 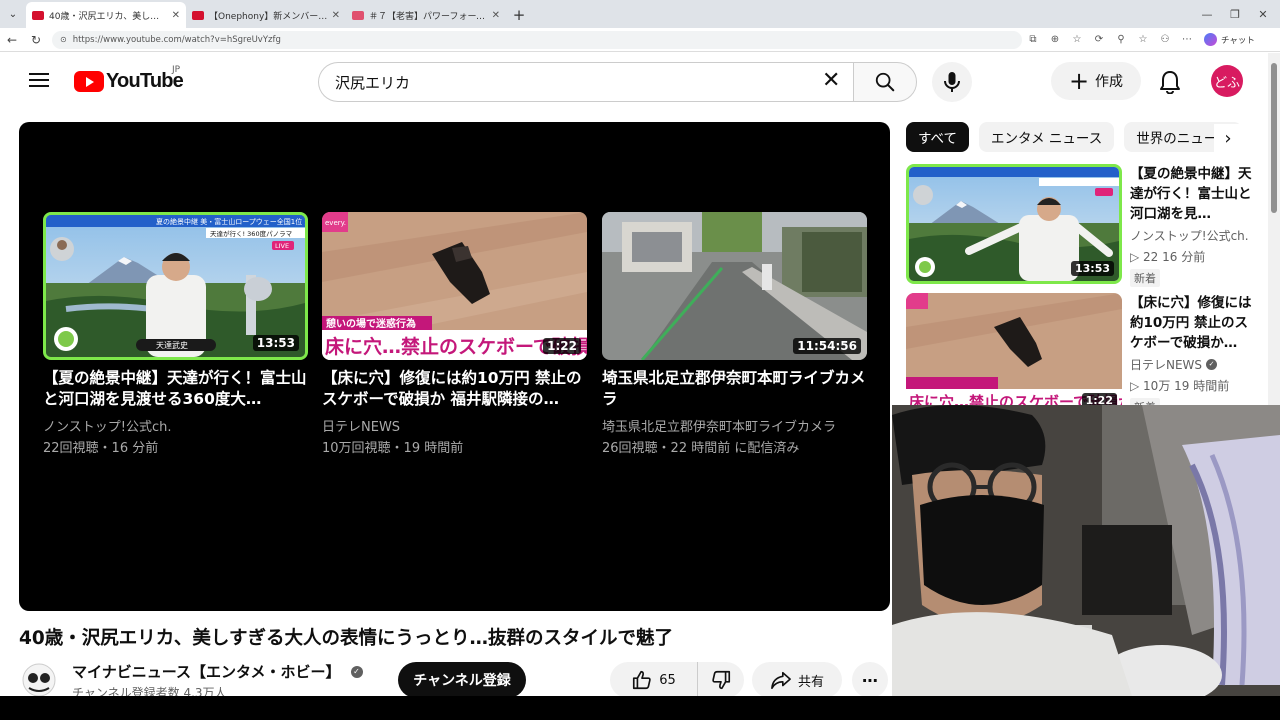 I want to click on region-code: JP, so click(x=176, y=70).